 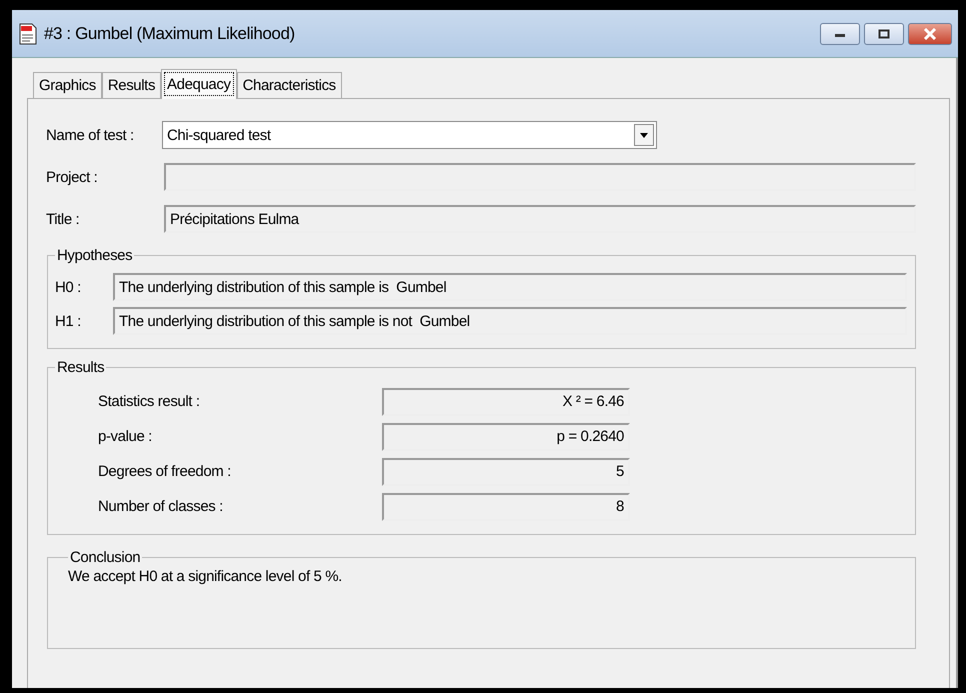 What do you see at coordinates (68, 321) in the screenshot?
I see `field-label: H1 :` at bounding box center [68, 321].